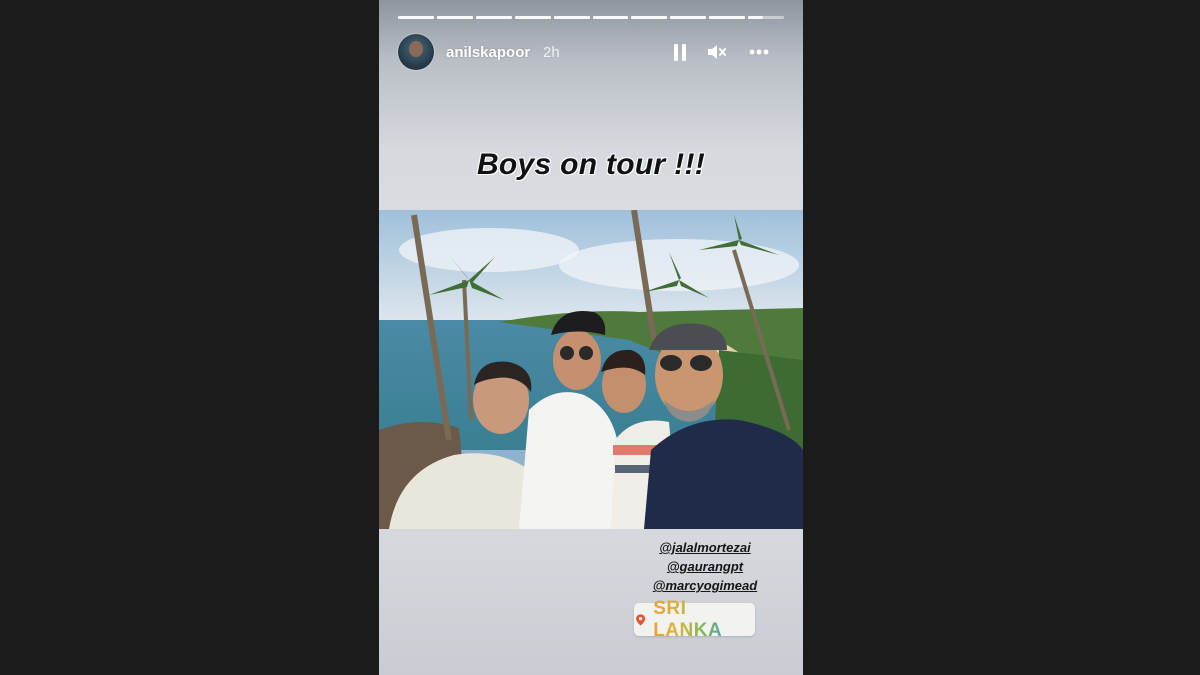  What do you see at coordinates (641, 619) in the screenshot?
I see `location-pin-icon` at bounding box center [641, 619].